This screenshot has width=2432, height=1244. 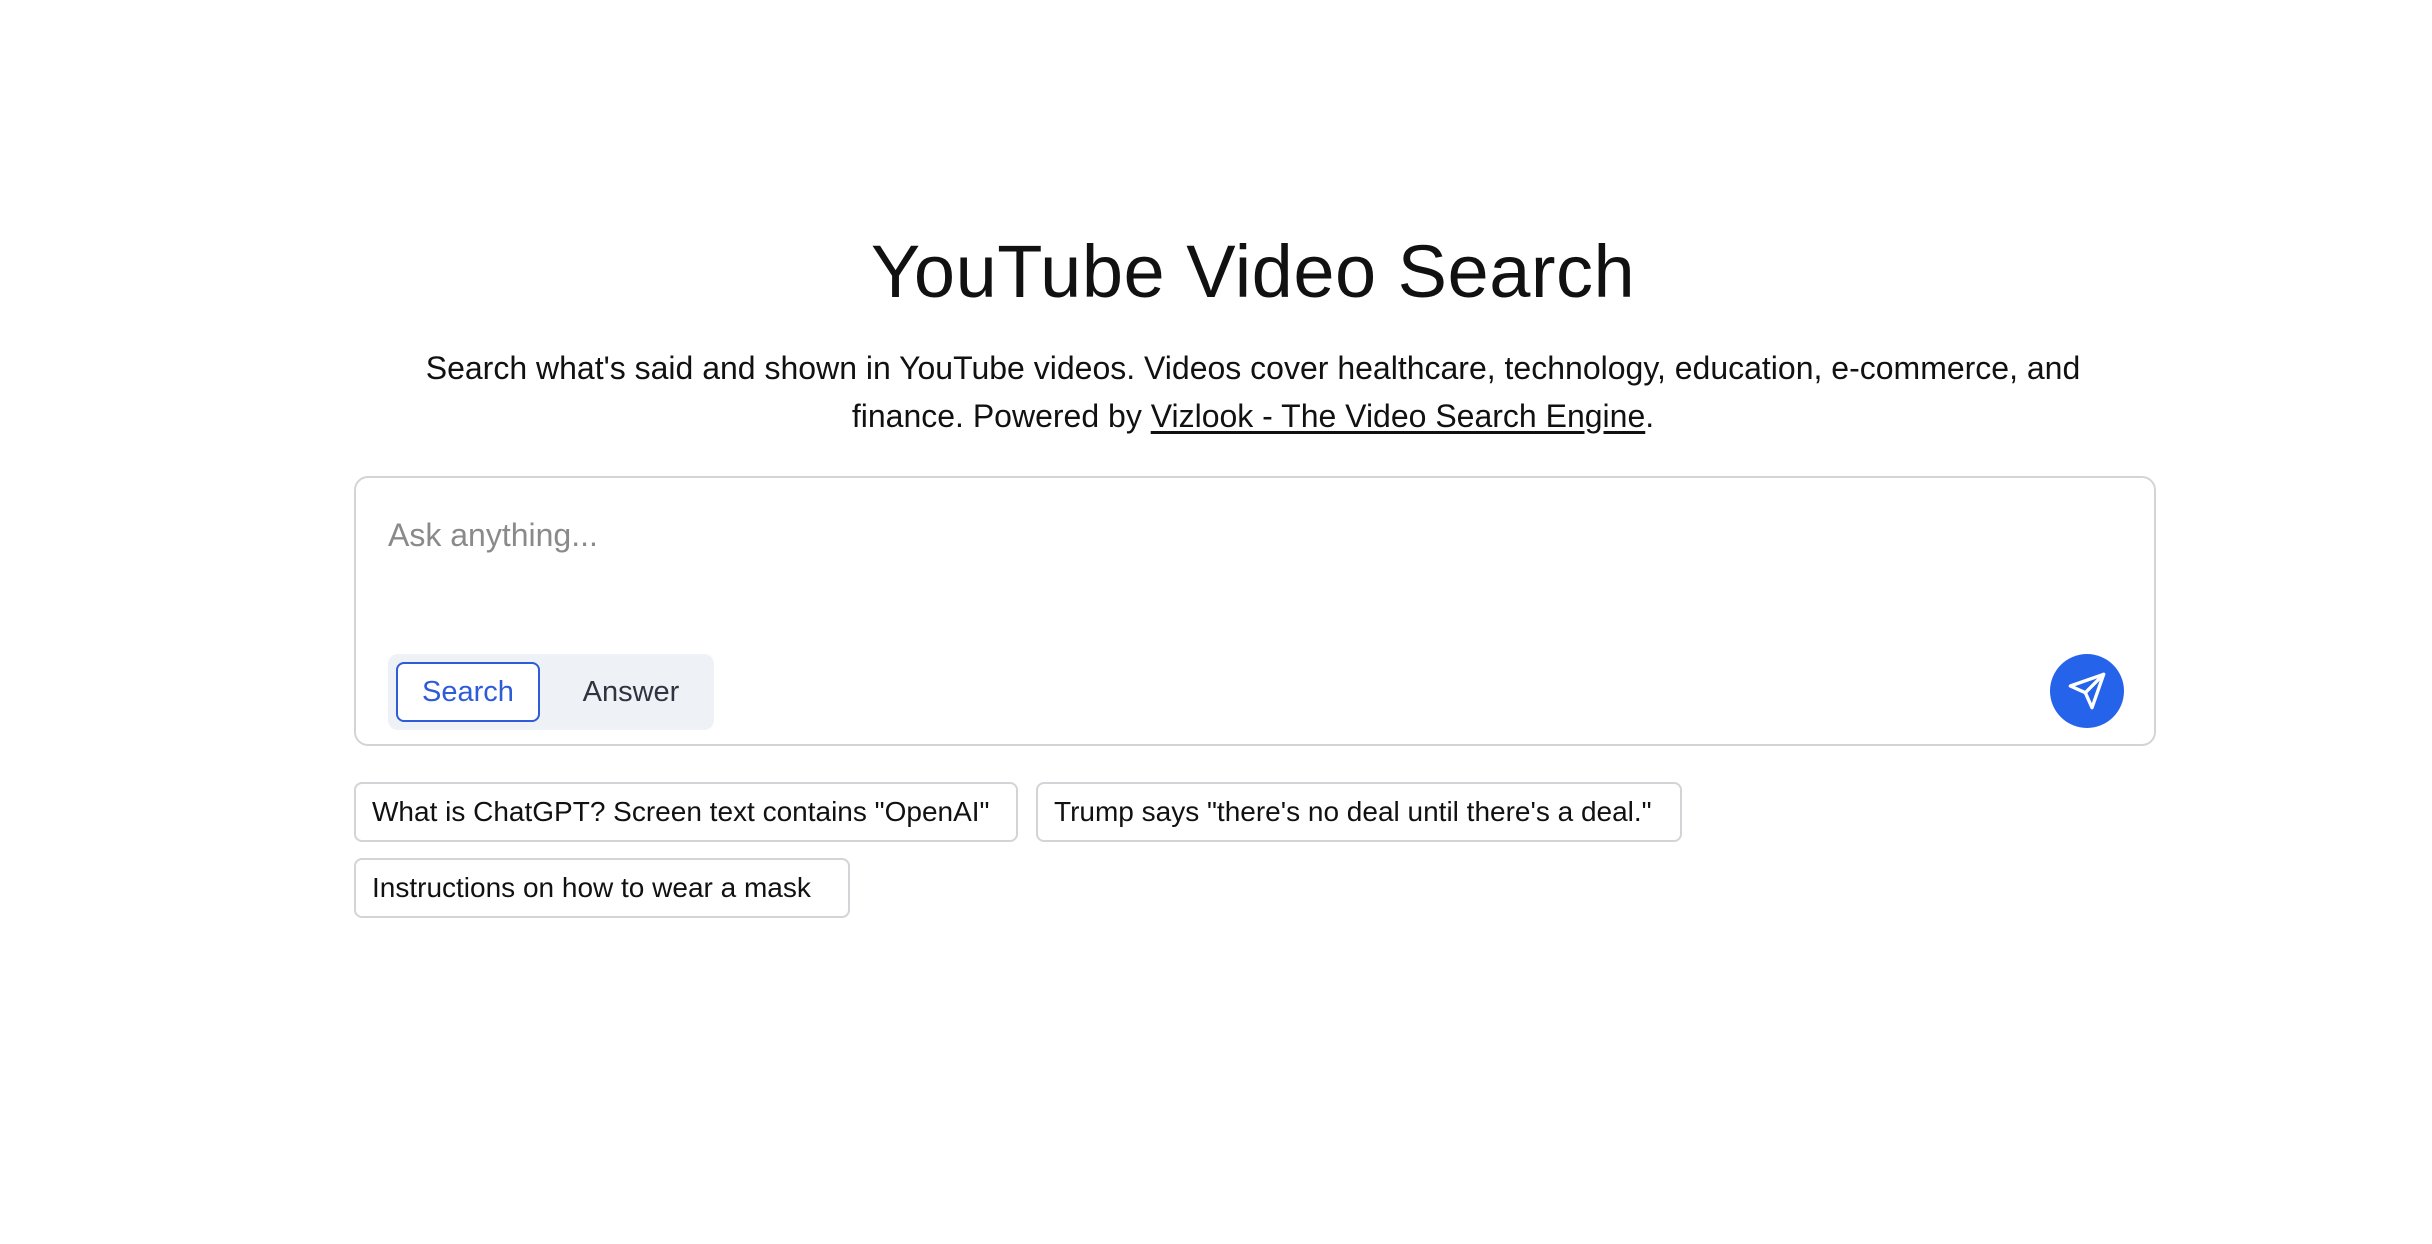 I want to click on subtitle-end: ., so click(x=1650, y=416).